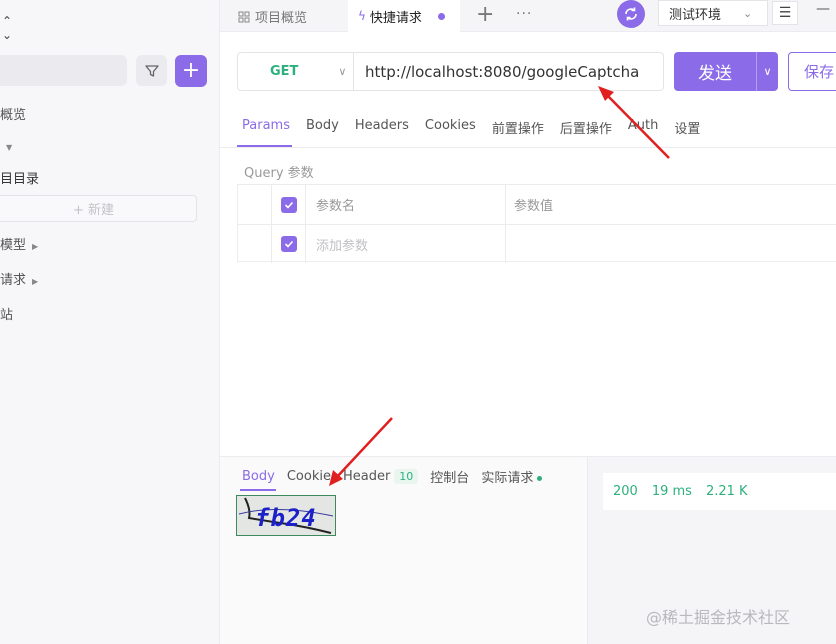 This screenshot has height=644, width=836. Describe the element at coordinates (19, 243) in the screenshot. I see `sidebar-item-models: 模型 ▶` at that location.